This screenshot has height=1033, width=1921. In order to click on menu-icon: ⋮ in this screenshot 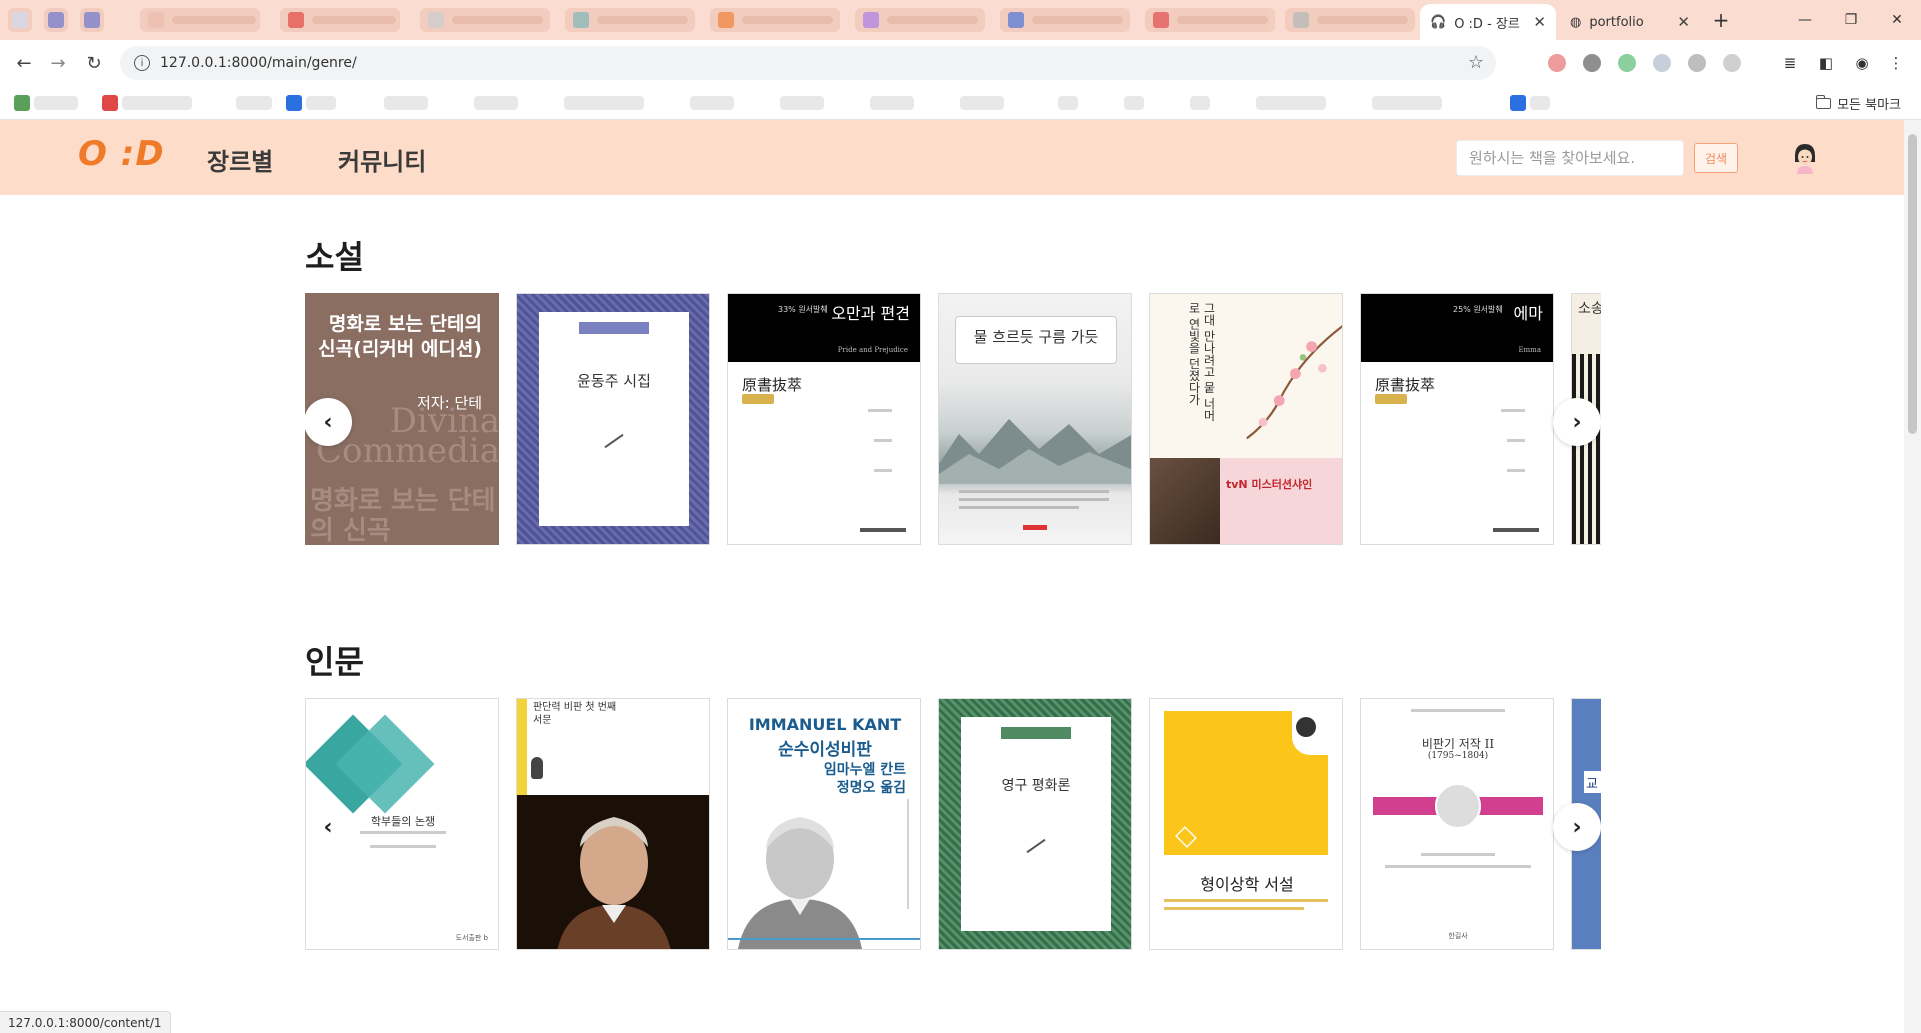, I will do `click(1896, 63)`.